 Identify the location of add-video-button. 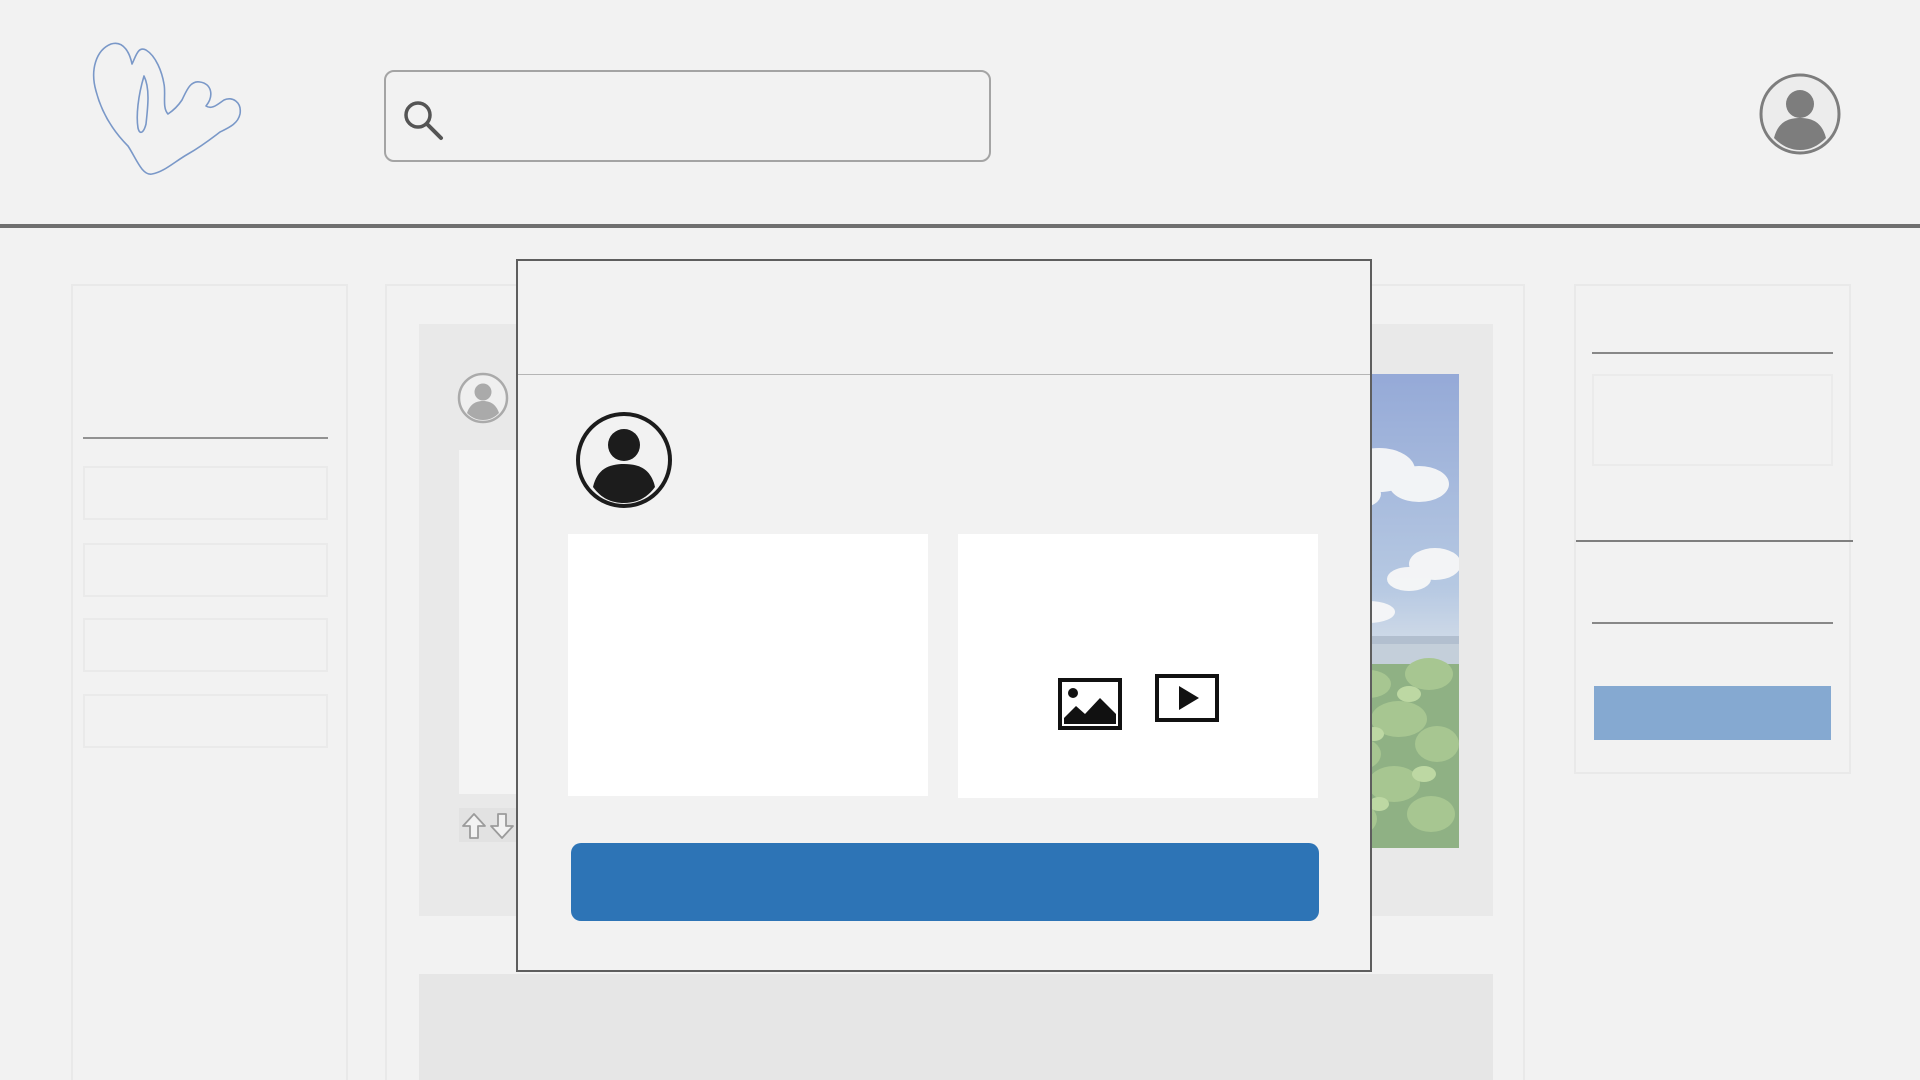
(1187, 699).